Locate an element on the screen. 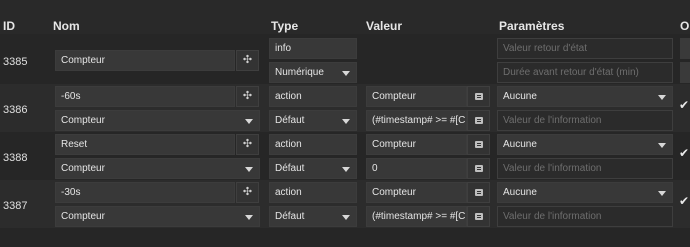 This screenshot has height=247, width=690. name-input: Compteur is located at coordinates (145, 60).